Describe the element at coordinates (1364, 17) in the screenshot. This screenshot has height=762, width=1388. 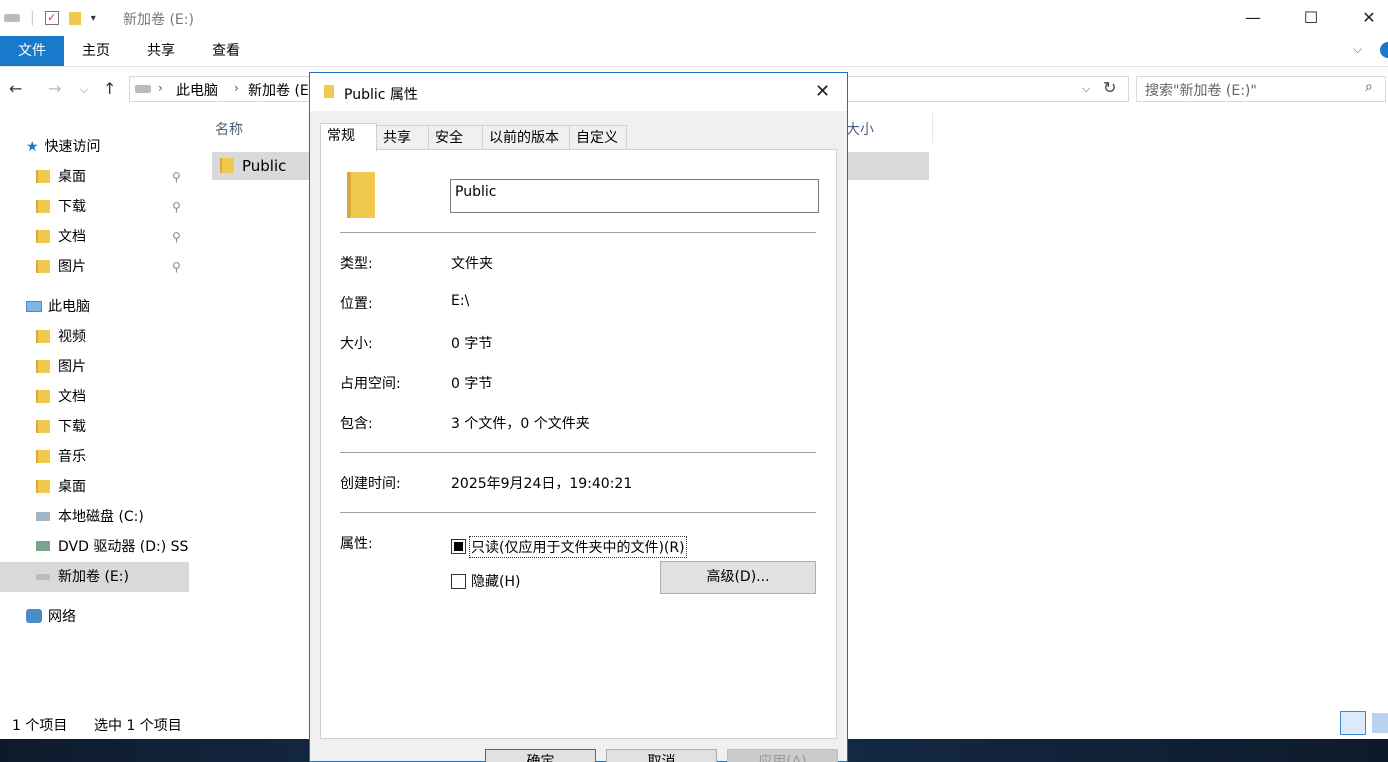
I see `close-button: ✕` at that location.